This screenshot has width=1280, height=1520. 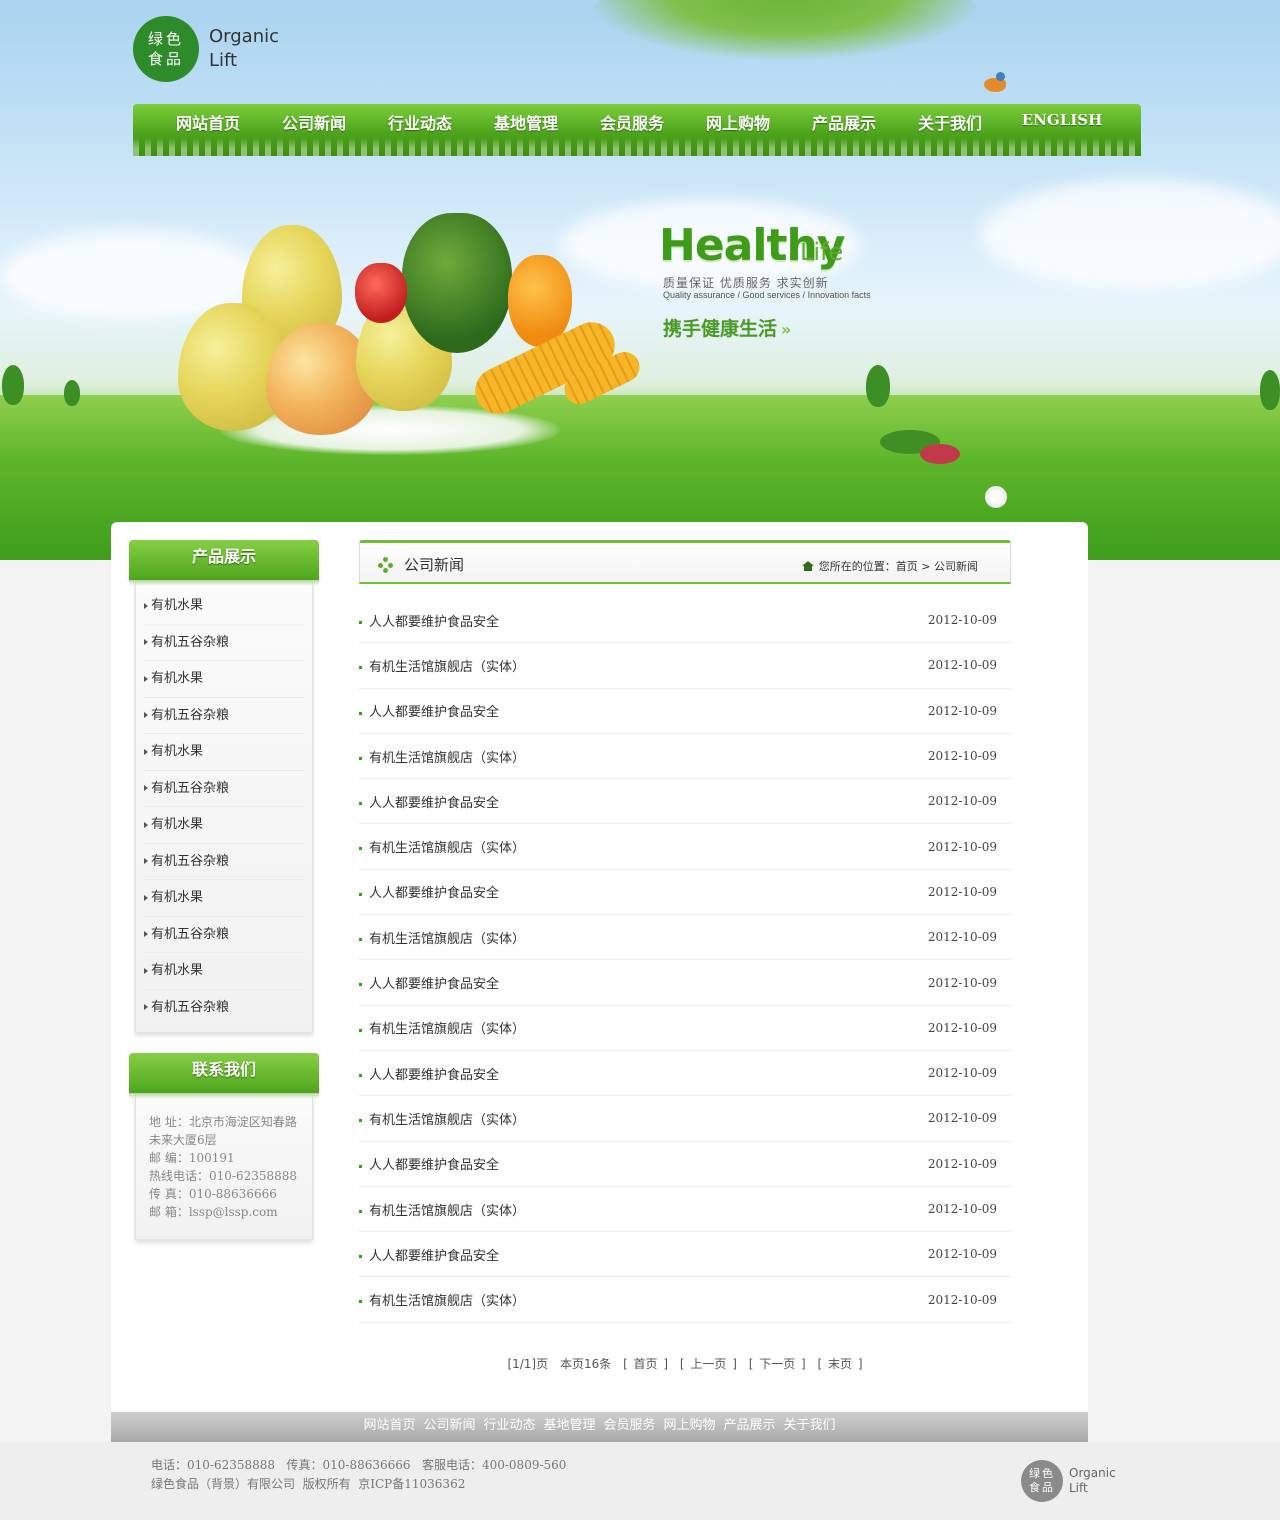 What do you see at coordinates (389, 1425) in the screenshot?
I see `footer-nav-link: 网站首页` at bounding box center [389, 1425].